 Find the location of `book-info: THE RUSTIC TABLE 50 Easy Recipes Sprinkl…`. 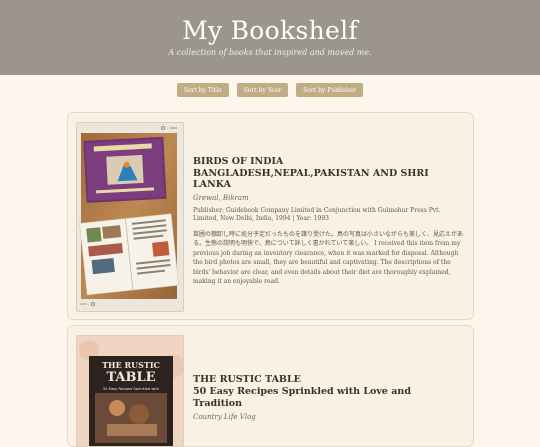

book-info: THE RUSTIC TABLE 50 Easy Recipes Sprinkl… is located at coordinates (328, 397).